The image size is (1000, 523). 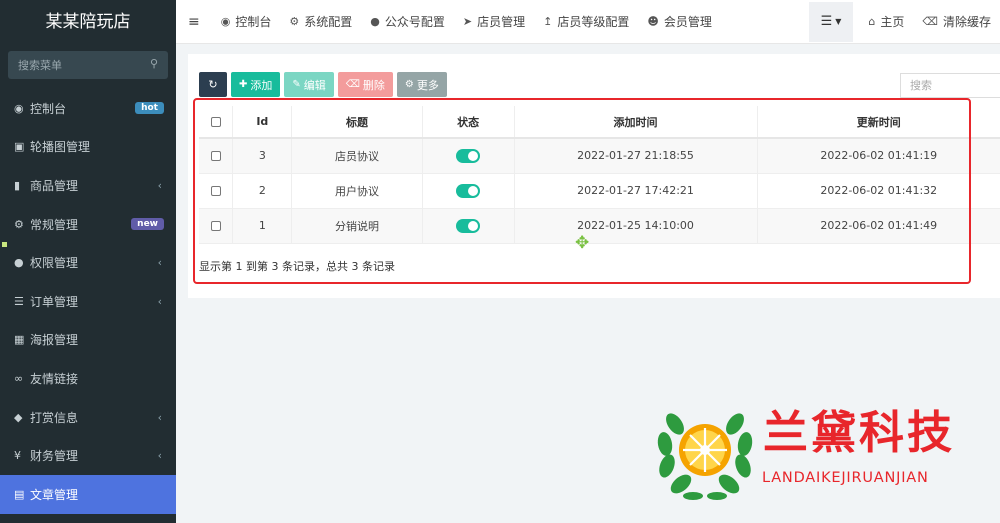 I want to click on column-header-created: 添加时间, so click(x=635, y=122).